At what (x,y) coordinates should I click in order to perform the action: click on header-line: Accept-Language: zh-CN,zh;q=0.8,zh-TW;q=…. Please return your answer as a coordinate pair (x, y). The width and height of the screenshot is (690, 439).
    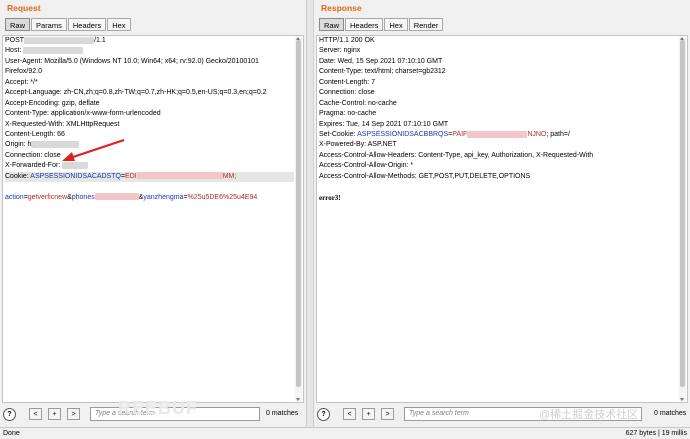
    Looking at the image, I should click on (136, 93).